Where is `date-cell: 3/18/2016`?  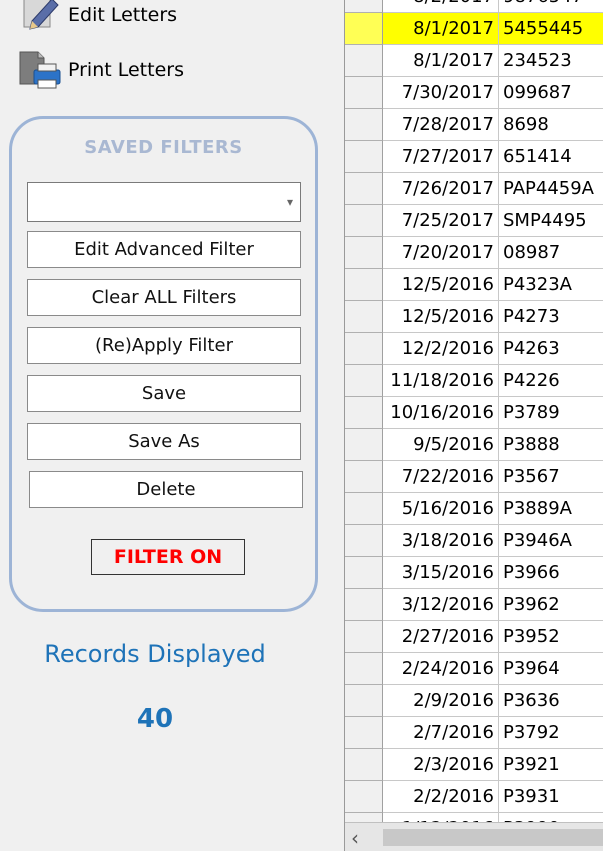 date-cell: 3/18/2016 is located at coordinates (441, 541).